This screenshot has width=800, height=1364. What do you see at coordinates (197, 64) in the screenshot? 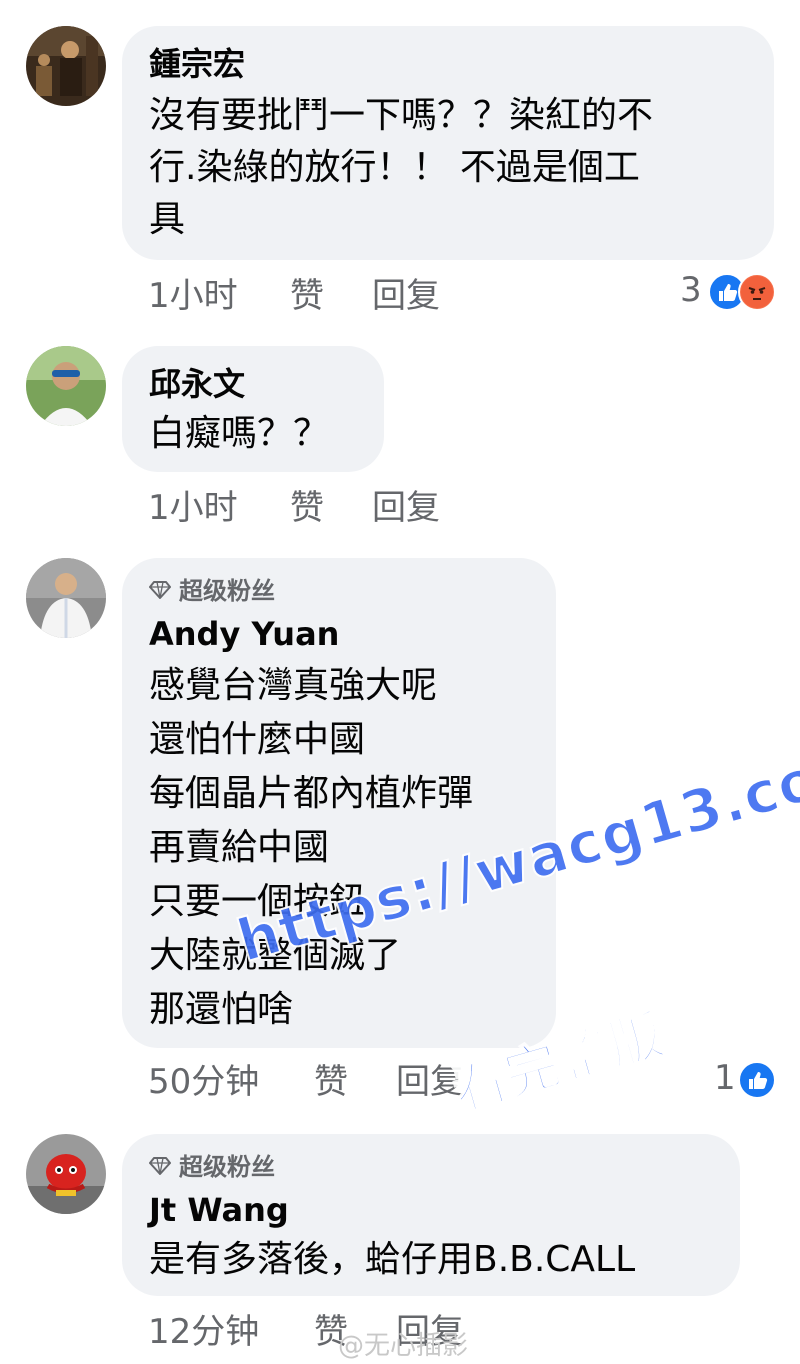
I see `author-name: 鍾宗宏` at bounding box center [197, 64].